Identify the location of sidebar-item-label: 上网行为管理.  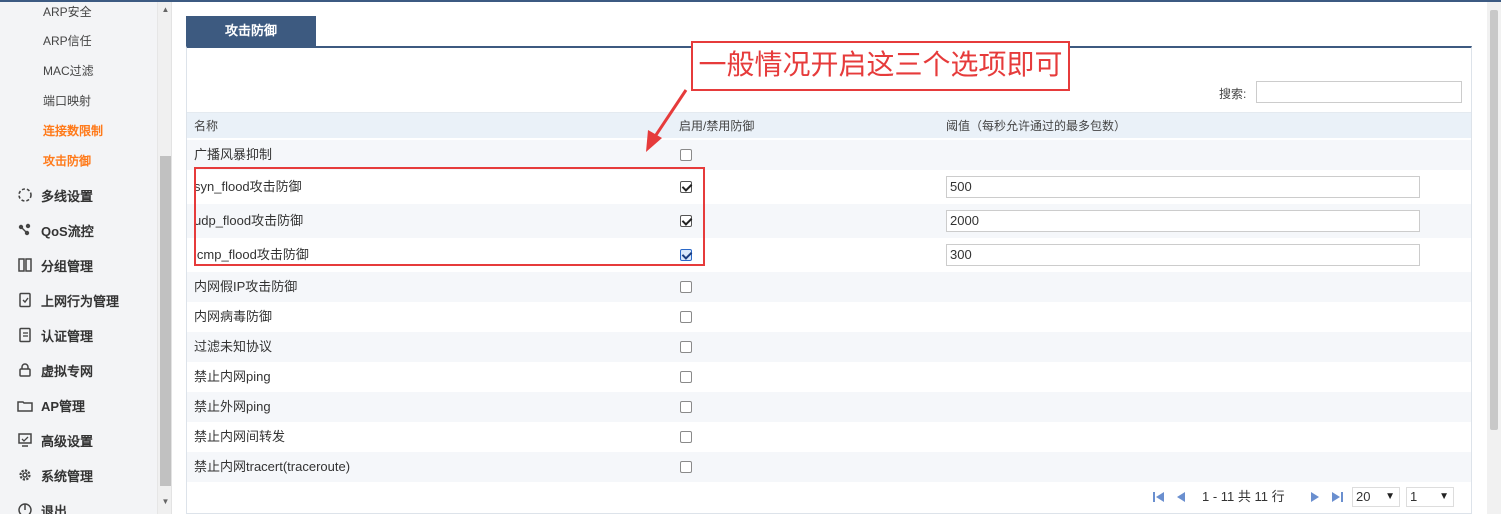
(80, 301).